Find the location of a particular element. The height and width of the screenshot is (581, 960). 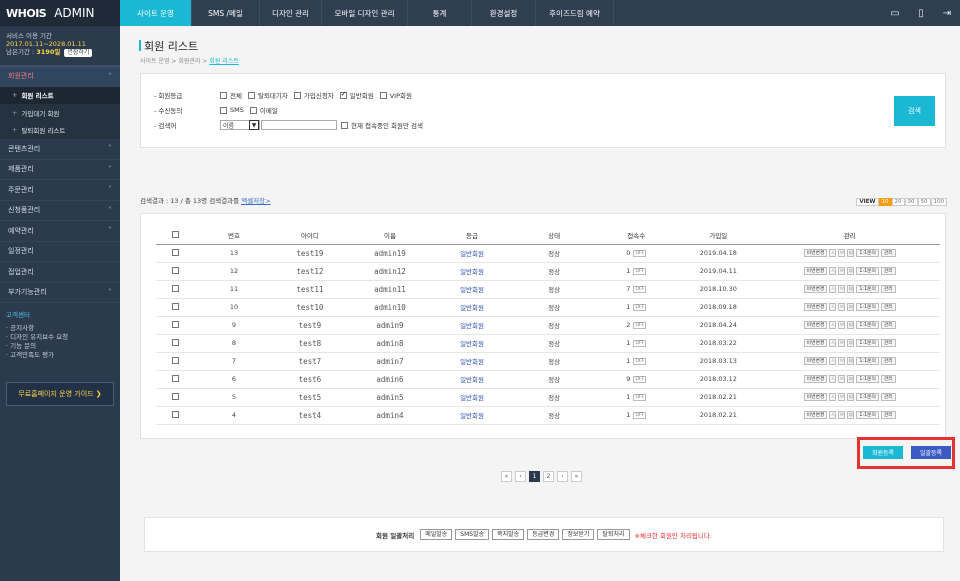

online-only: 현재 접속중인 회원만 검색 is located at coordinates (382, 125).